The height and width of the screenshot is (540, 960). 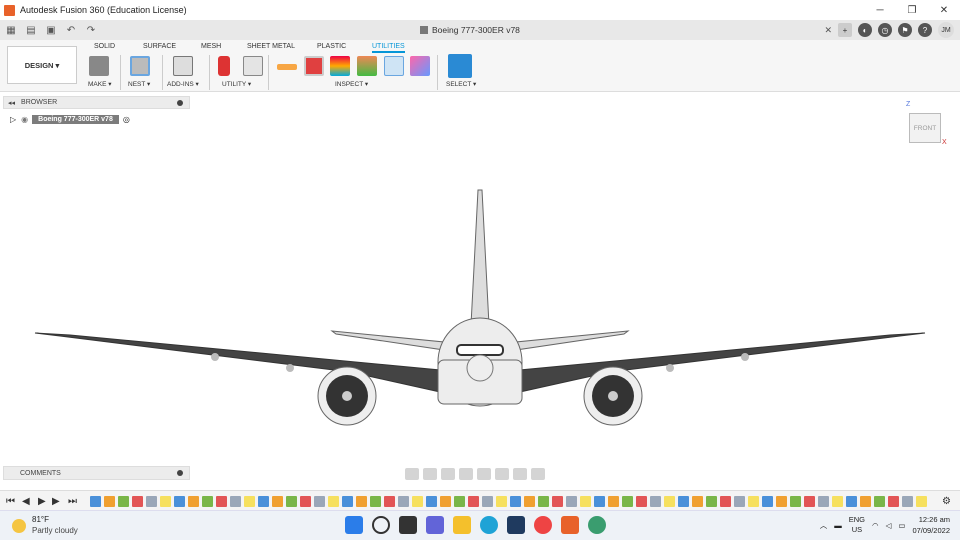 What do you see at coordinates (159, 46) in the screenshot?
I see `tab-surface: SURFACE` at bounding box center [159, 46].